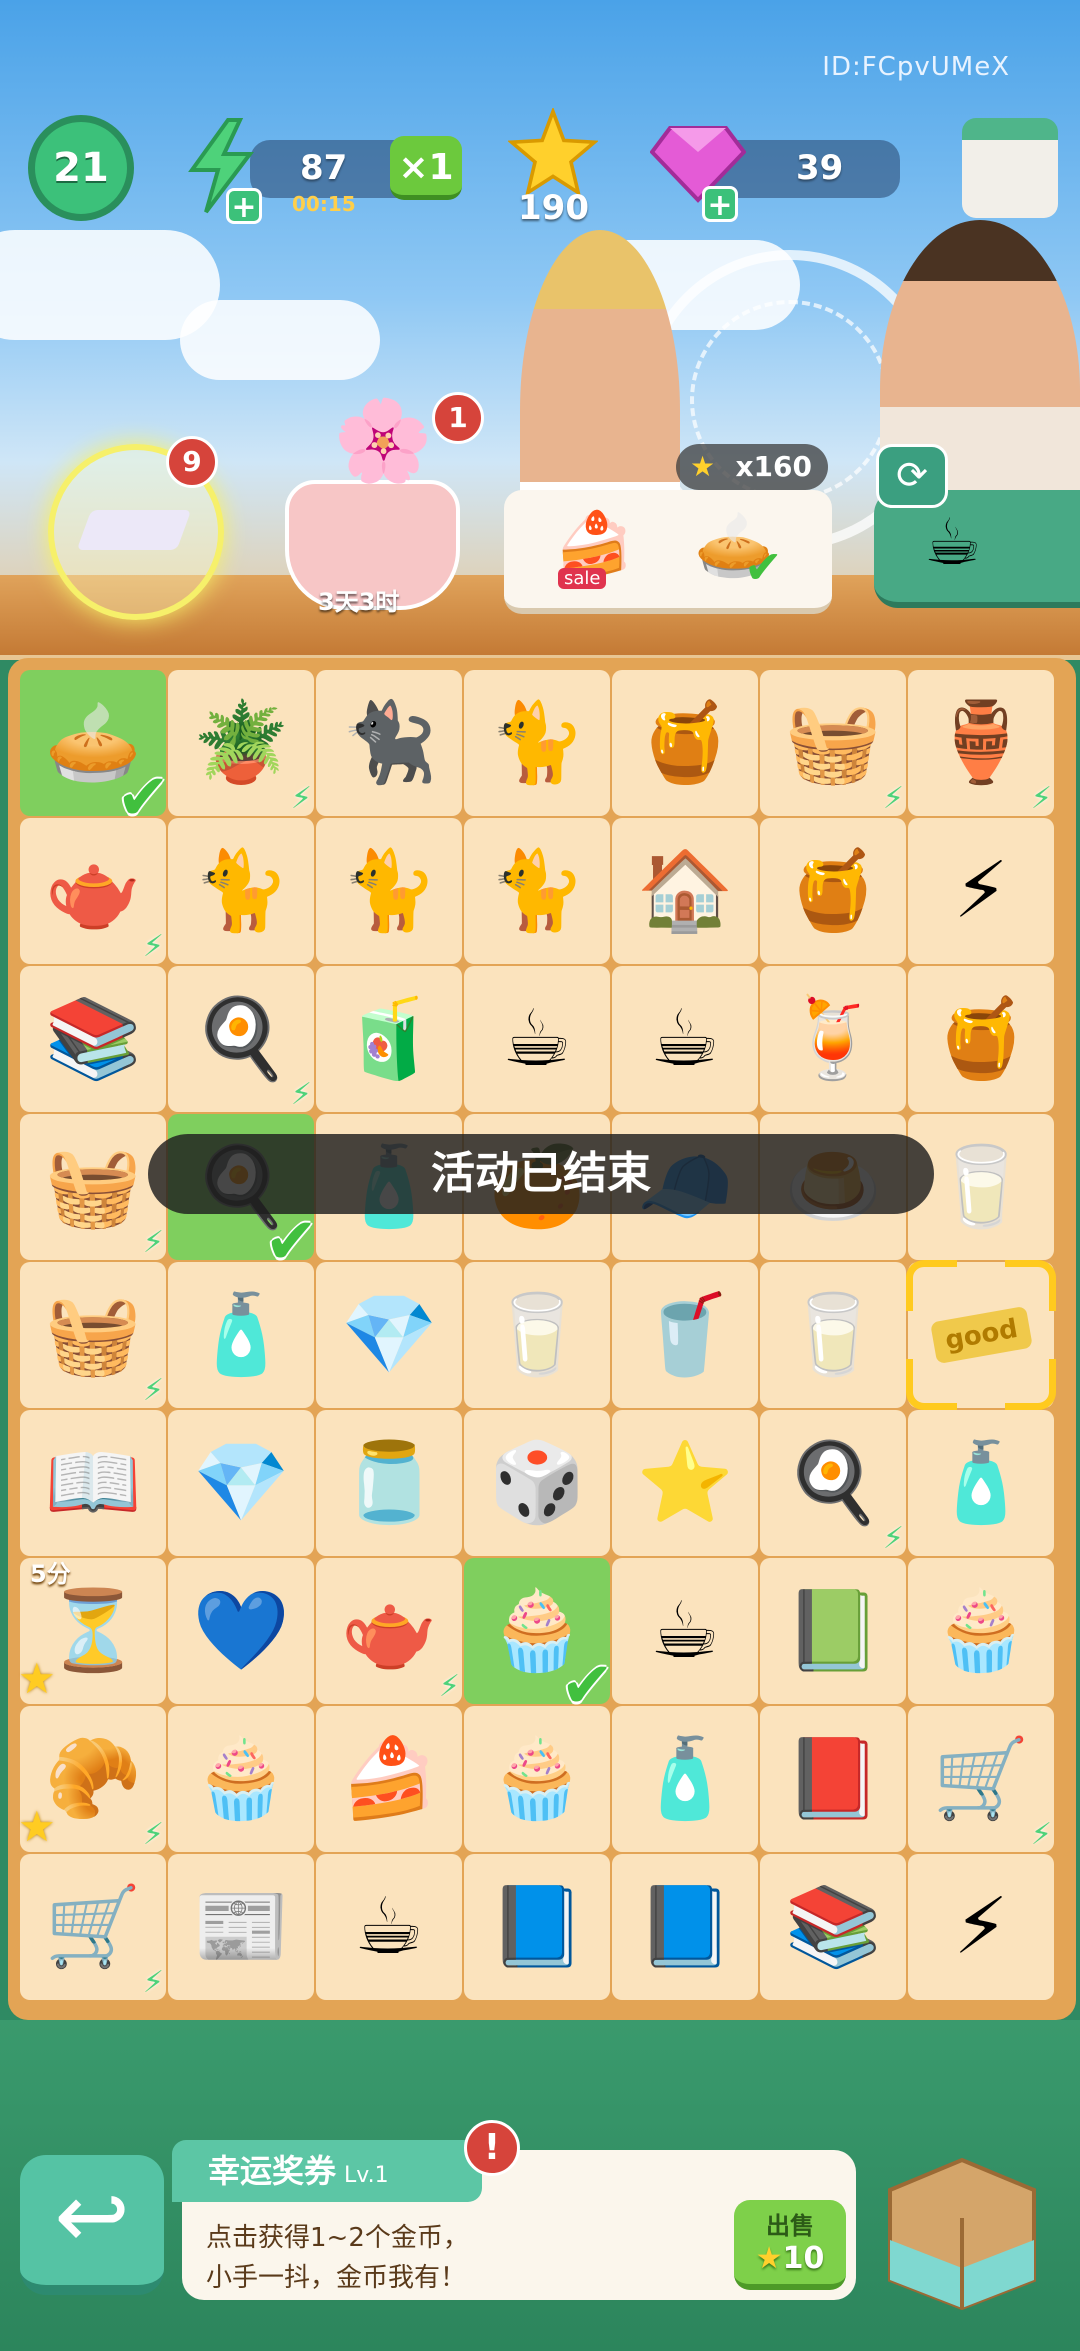 The height and width of the screenshot is (2351, 1080). I want to click on board-cell-coffee-cup: ☕, so click(685, 1631).